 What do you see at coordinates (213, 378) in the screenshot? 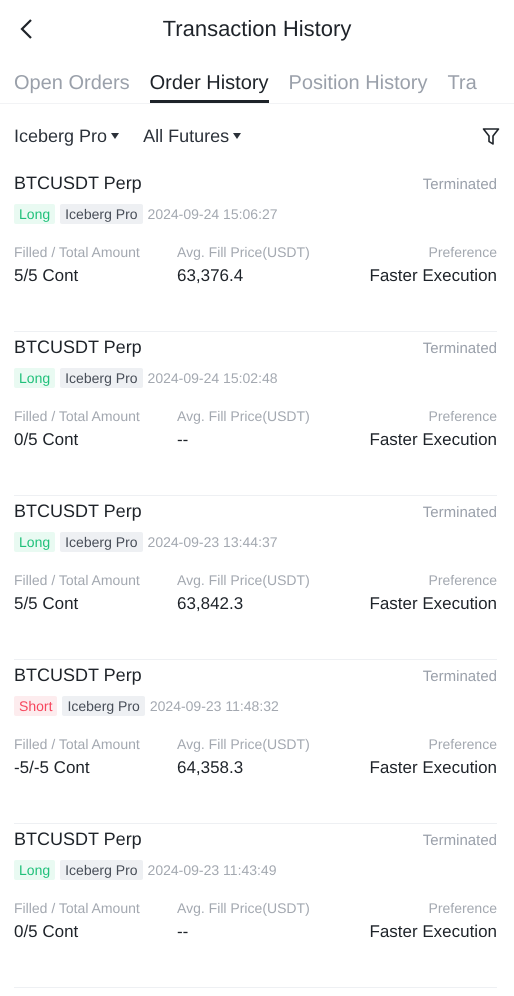
I see `order-time: 2024-09-24 15:02:48` at bounding box center [213, 378].